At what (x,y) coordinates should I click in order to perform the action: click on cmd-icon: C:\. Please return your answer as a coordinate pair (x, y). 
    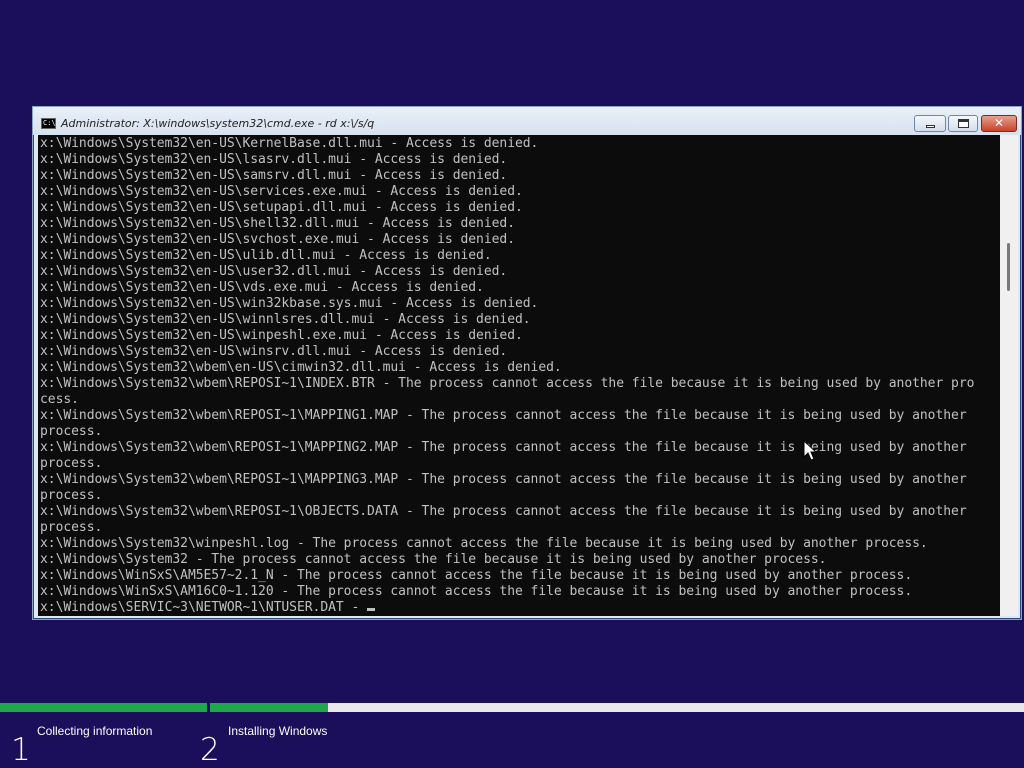
    Looking at the image, I should click on (48, 123).